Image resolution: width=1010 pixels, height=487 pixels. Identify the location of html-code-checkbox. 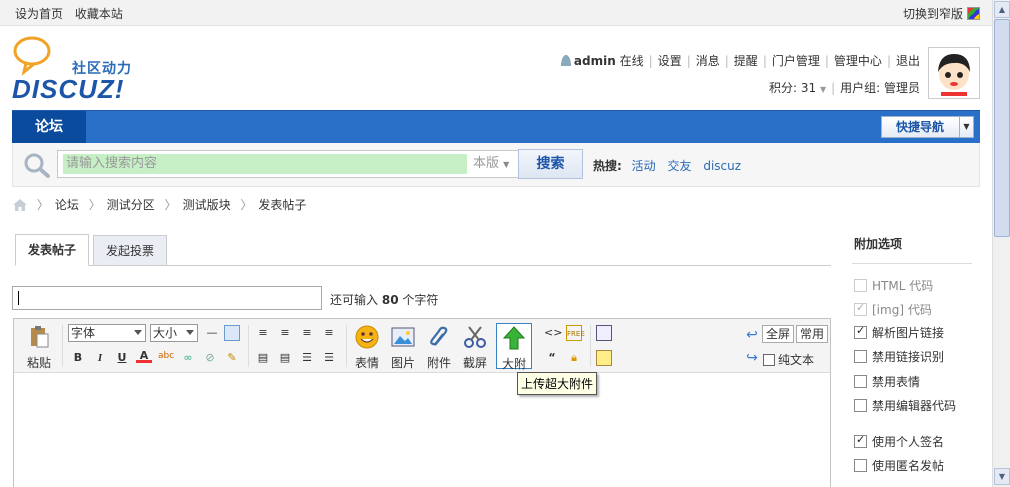
(860, 285).